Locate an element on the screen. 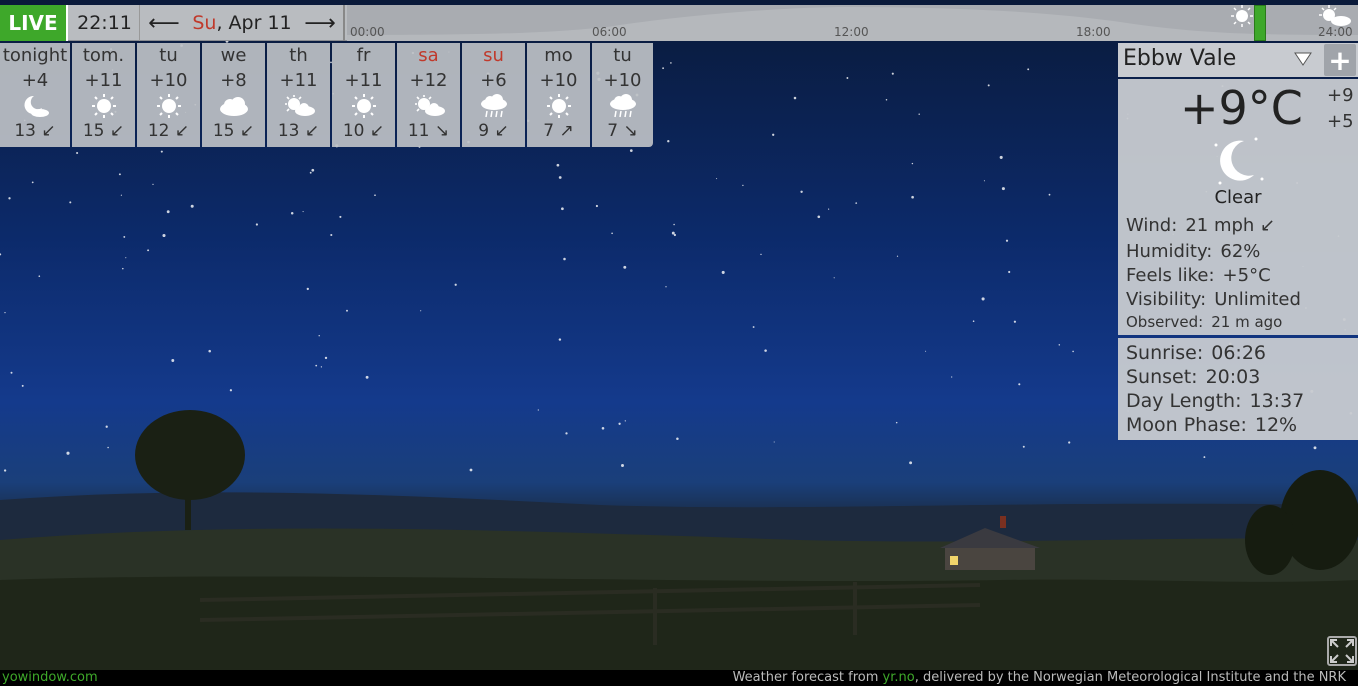 The image size is (1358, 686). day-length-row: Day Length: 13:37 is located at coordinates (1215, 401).